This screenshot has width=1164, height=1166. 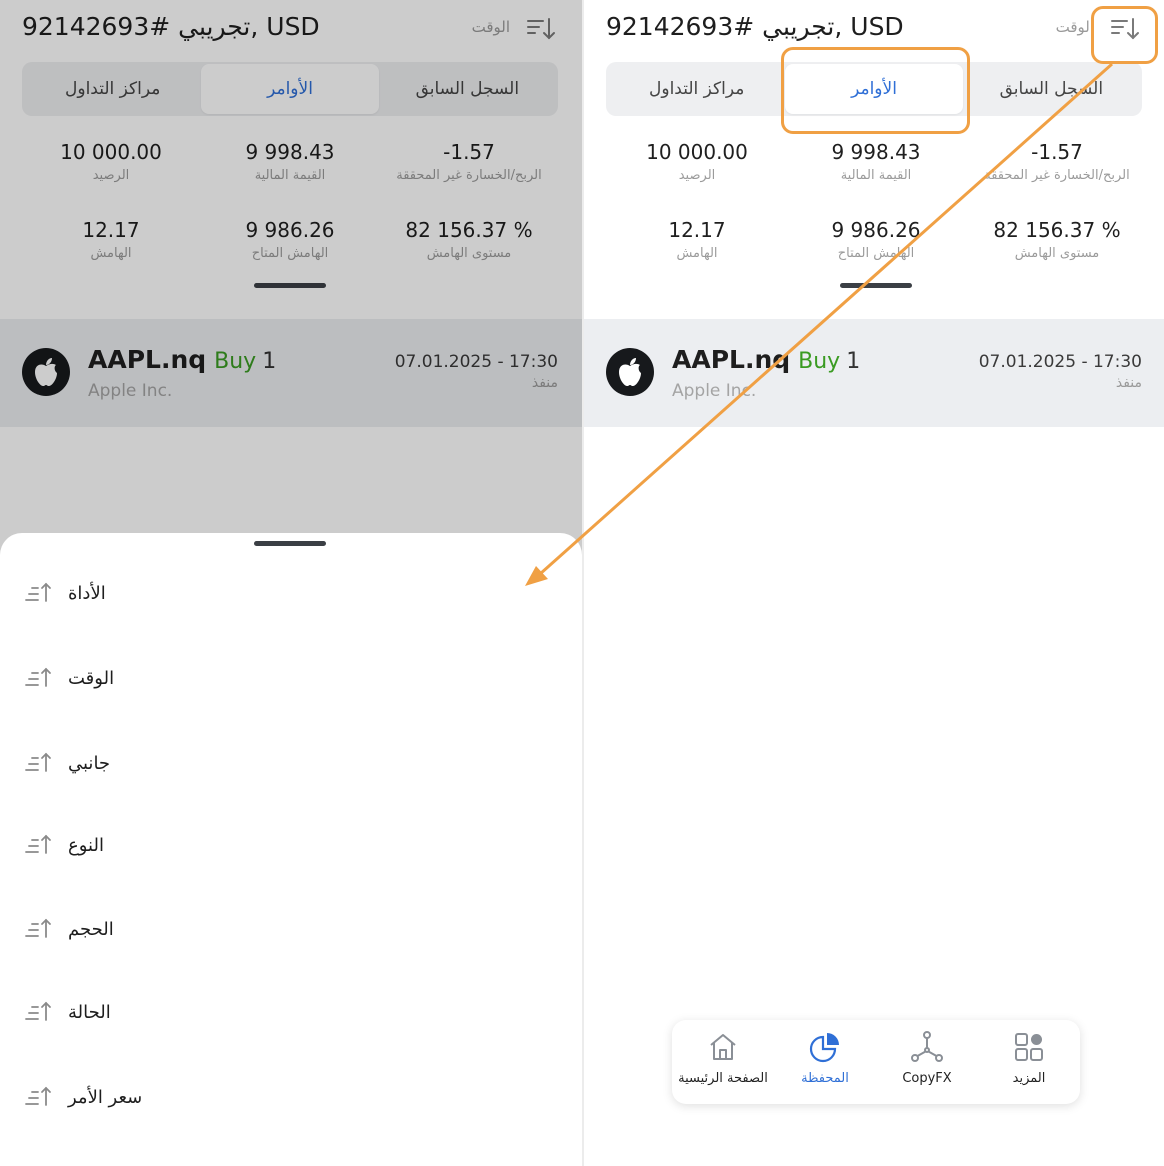 I want to click on sort-descending-icon, so click(x=1126, y=29).